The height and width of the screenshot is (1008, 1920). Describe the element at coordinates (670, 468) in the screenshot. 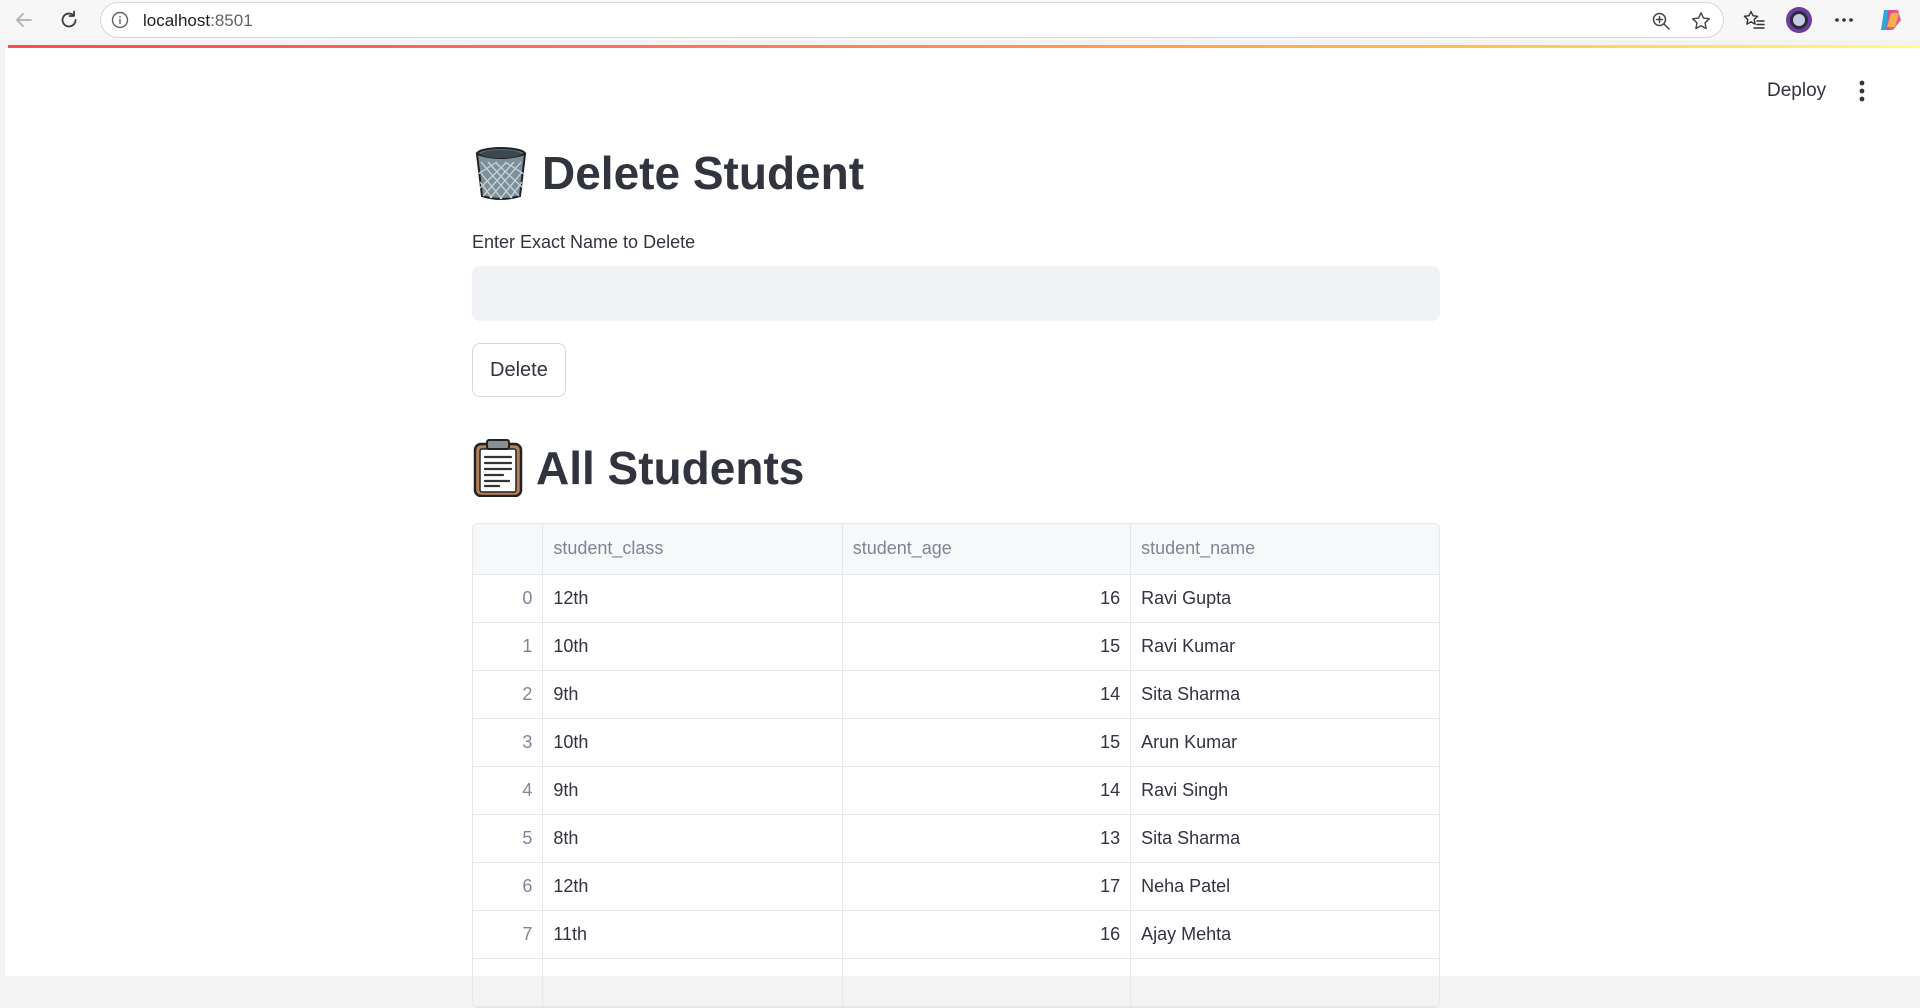

I see `section-title-text: All Students` at that location.